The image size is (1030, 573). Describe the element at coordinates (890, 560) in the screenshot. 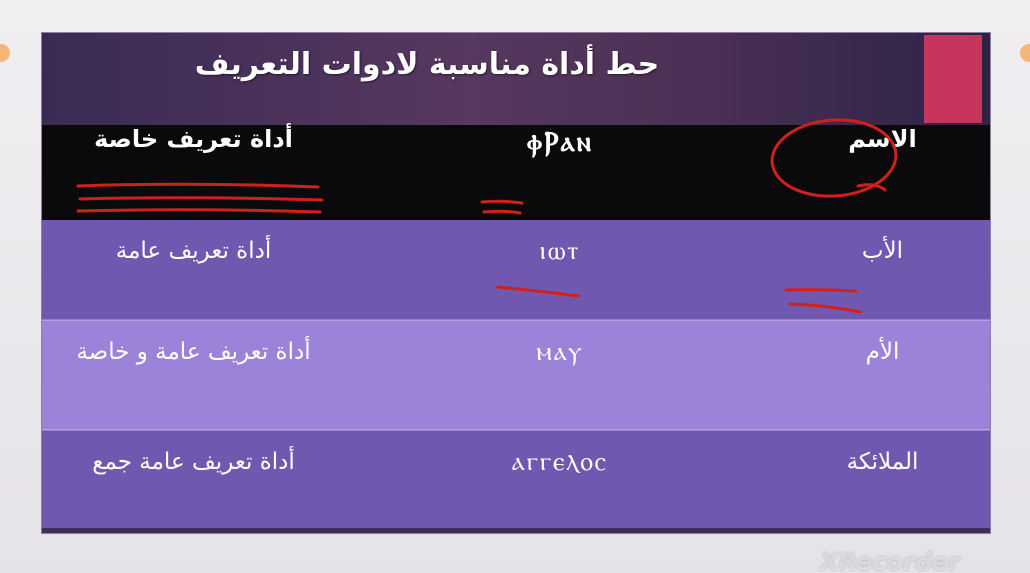

I see `recorder-watermark: XRecorder` at that location.